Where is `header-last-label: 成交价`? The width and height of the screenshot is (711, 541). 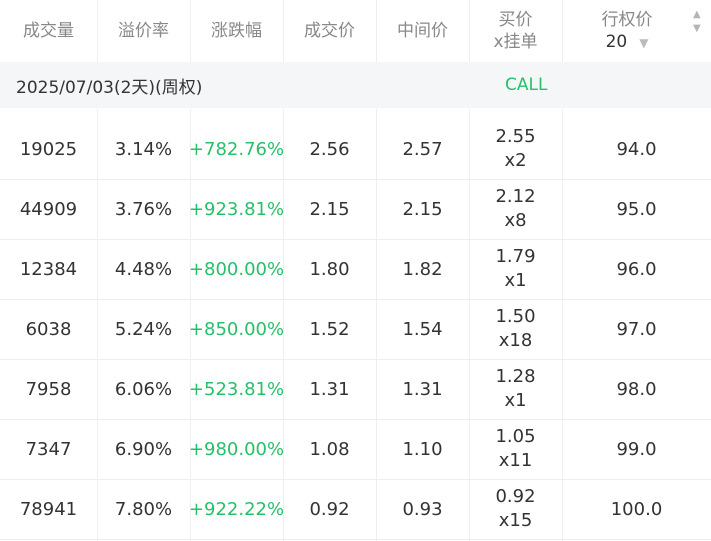 header-last-label: 成交价 is located at coordinates (329, 31).